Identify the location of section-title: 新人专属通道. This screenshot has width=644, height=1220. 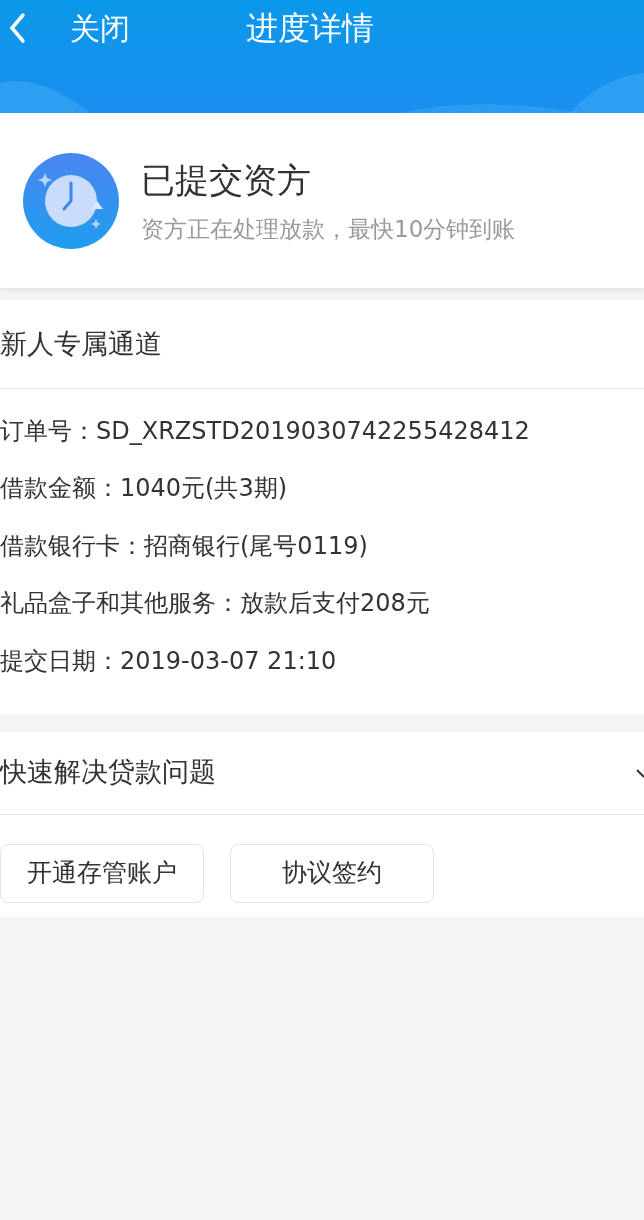
(81, 343).